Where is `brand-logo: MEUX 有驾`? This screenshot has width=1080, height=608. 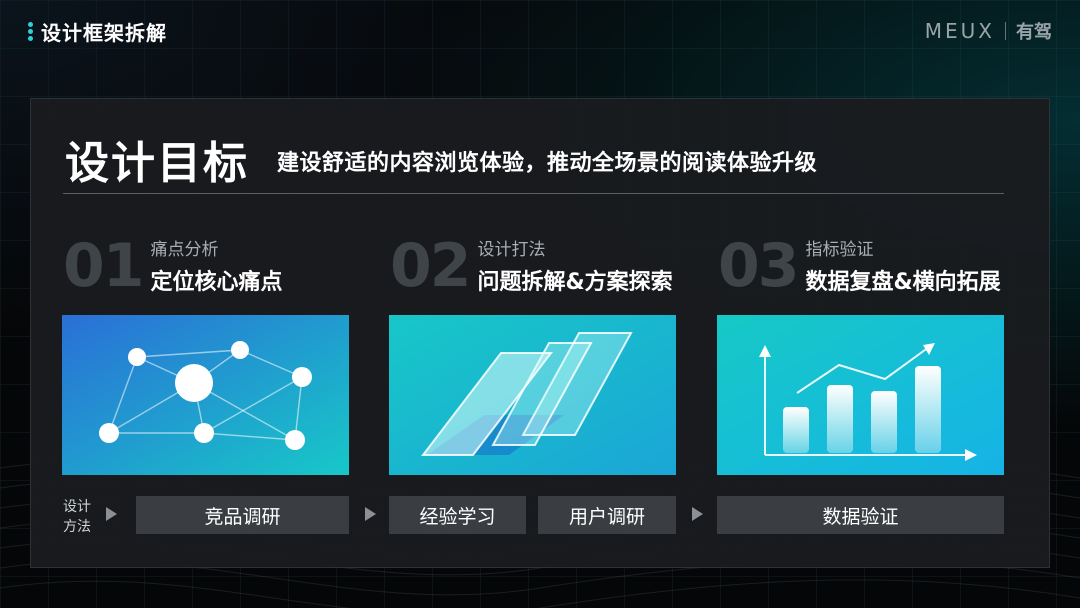
brand-logo: MEUX 有驾 is located at coordinates (988, 31).